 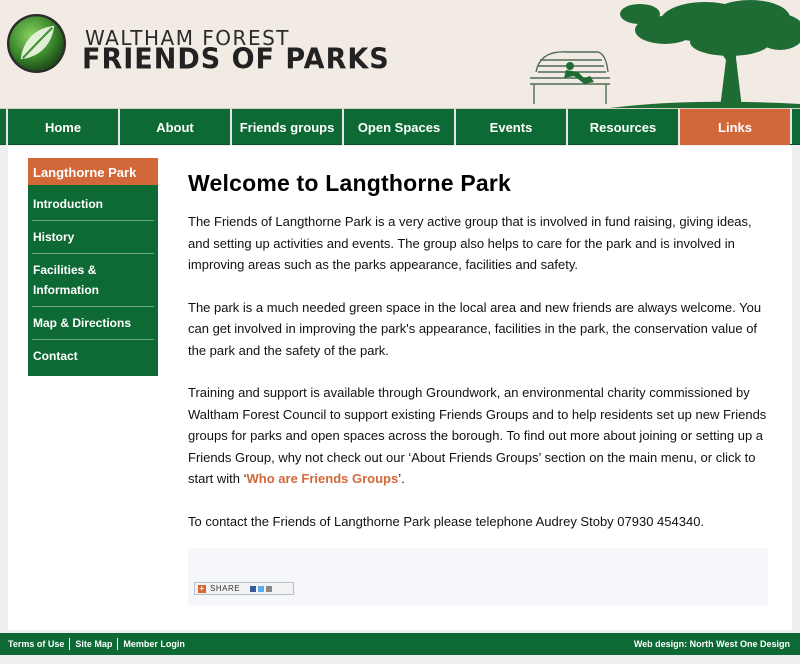 I want to click on footer-sitemap-link: Site Map, so click(x=93, y=644).